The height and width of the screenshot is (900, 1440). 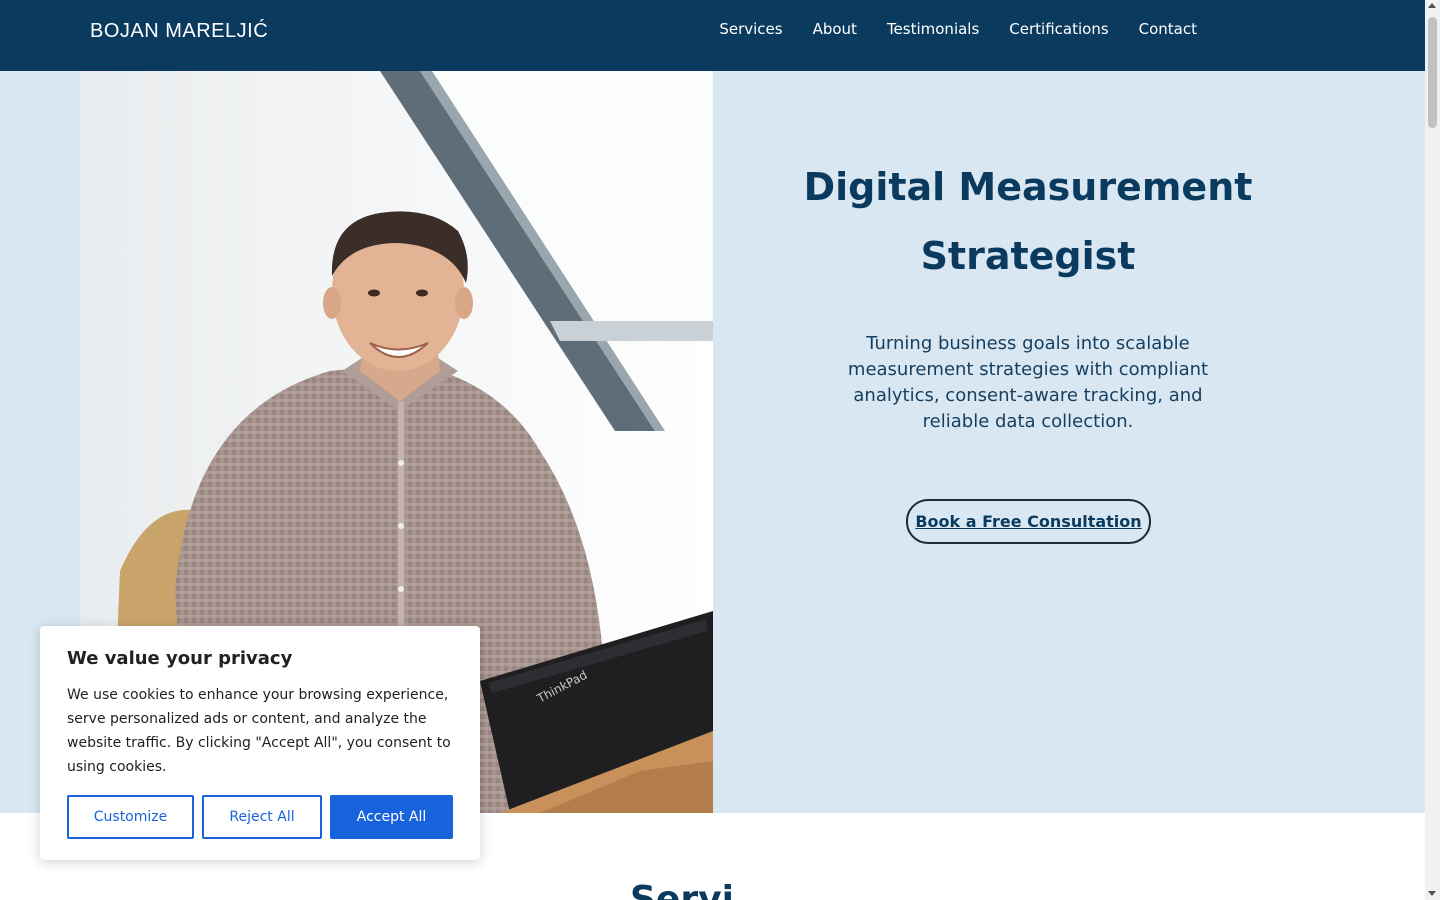 I want to click on nav-link-services: Services, so click(x=750, y=29).